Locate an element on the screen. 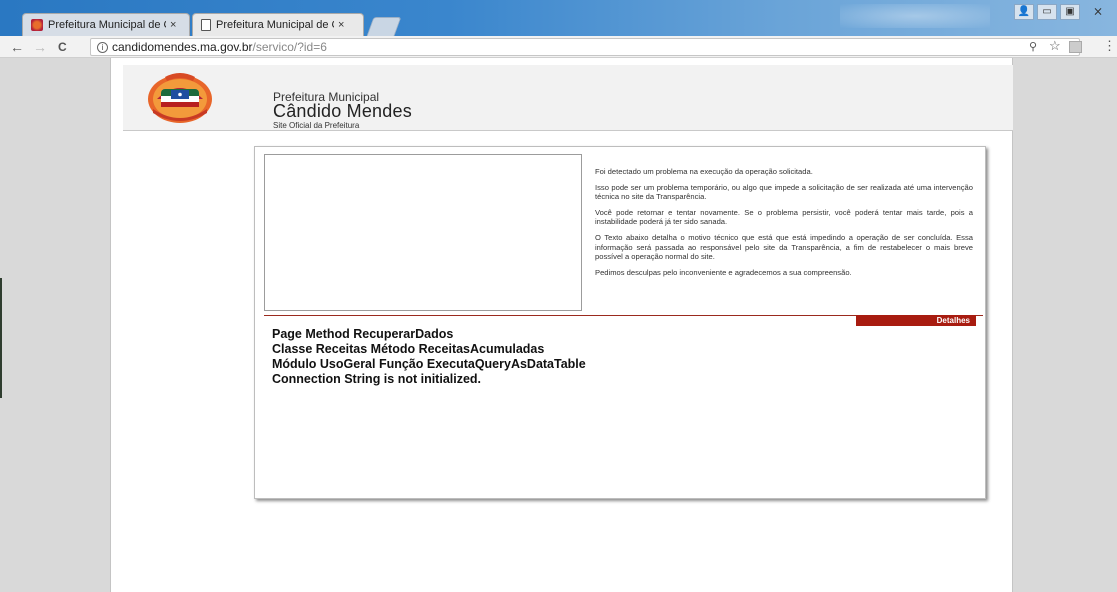  browser-tab-1: Prefeitura Municipal de C × is located at coordinates (106, 24).